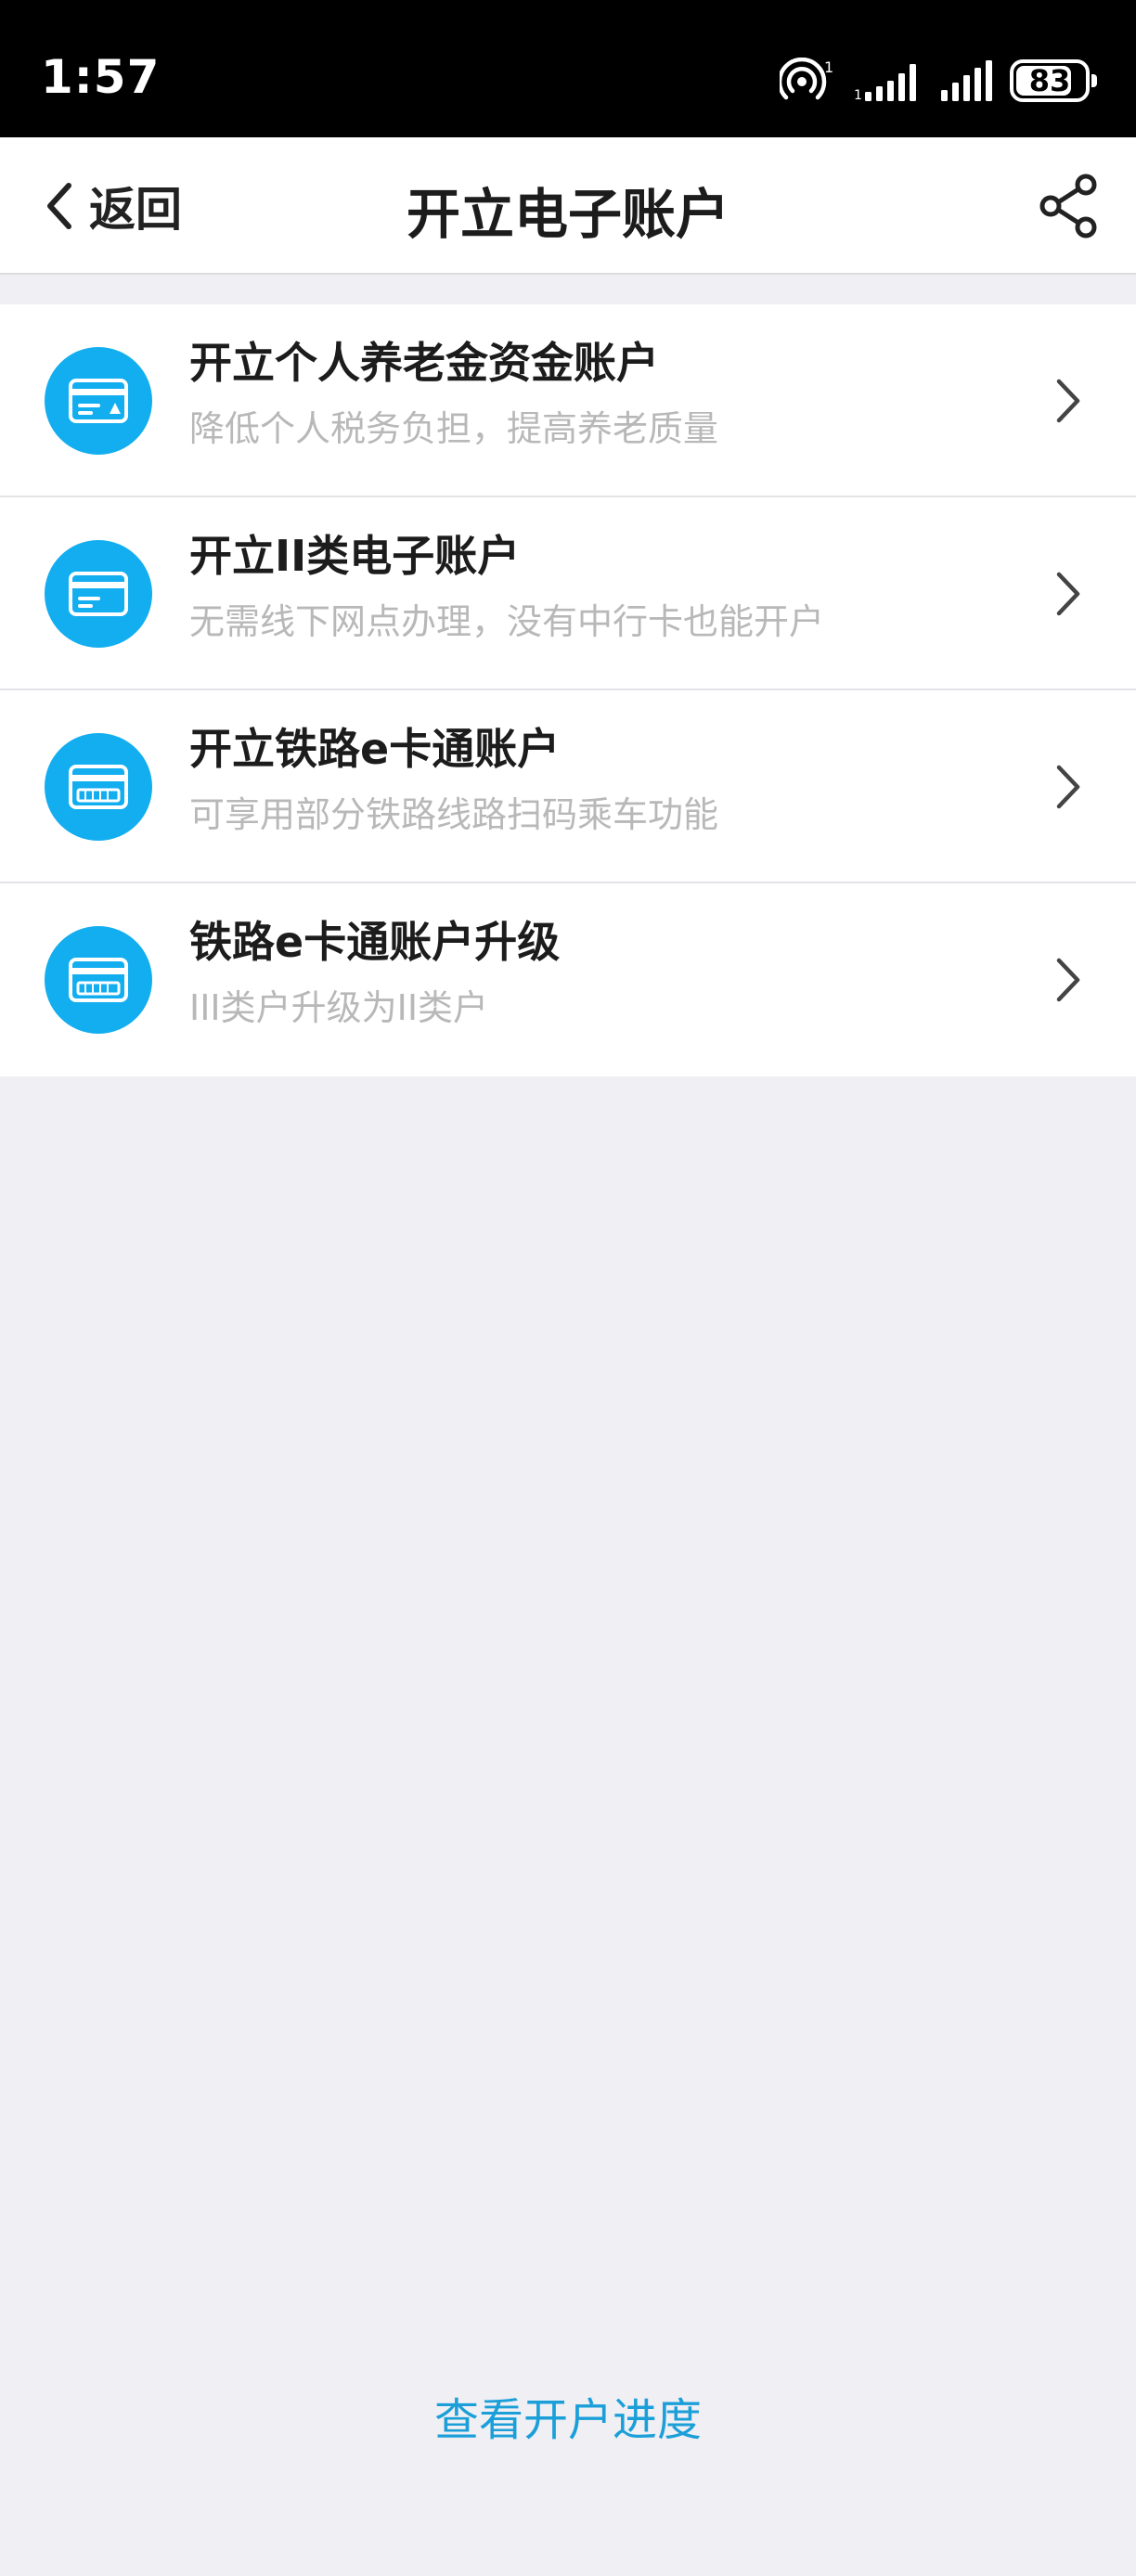  What do you see at coordinates (568, 68) in the screenshot?
I see `status-bar: 1:57 1 1 83` at bounding box center [568, 68].